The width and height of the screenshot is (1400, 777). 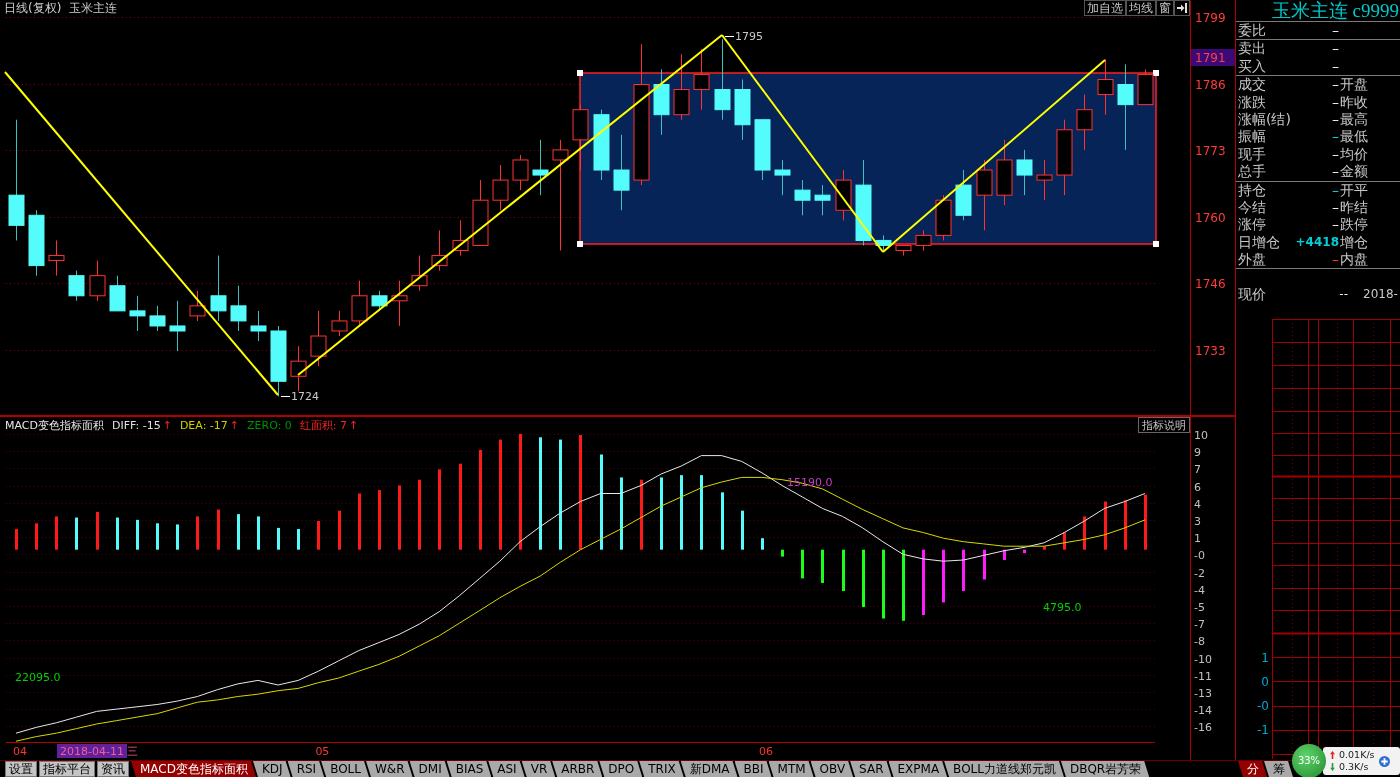 What do you see at coordinates (791, 769) in the screenshot?
I see `indicator-tab: MTM` at bounding box center [791, 769].